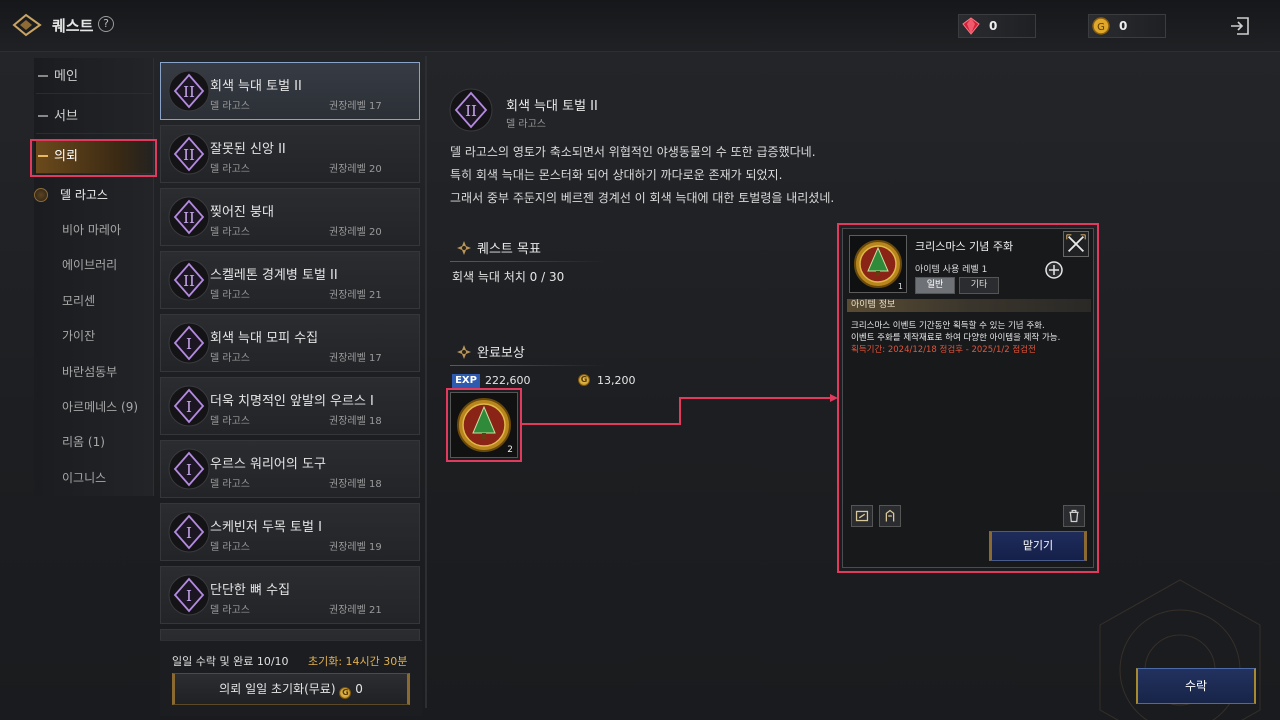 The height and width of the screenshot is (720, 1280). Describe the element at coordinates (73, 26) in the screenshot. I see `page-title: 퀘스트` at that location.